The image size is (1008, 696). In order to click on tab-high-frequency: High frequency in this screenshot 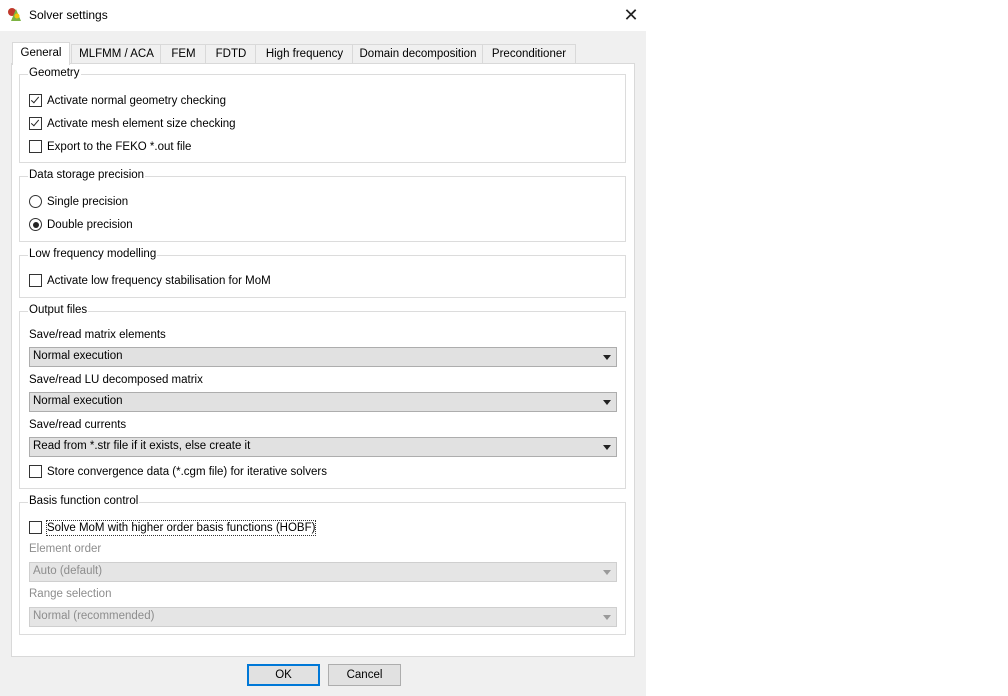, I will do `click(304, 54)`.